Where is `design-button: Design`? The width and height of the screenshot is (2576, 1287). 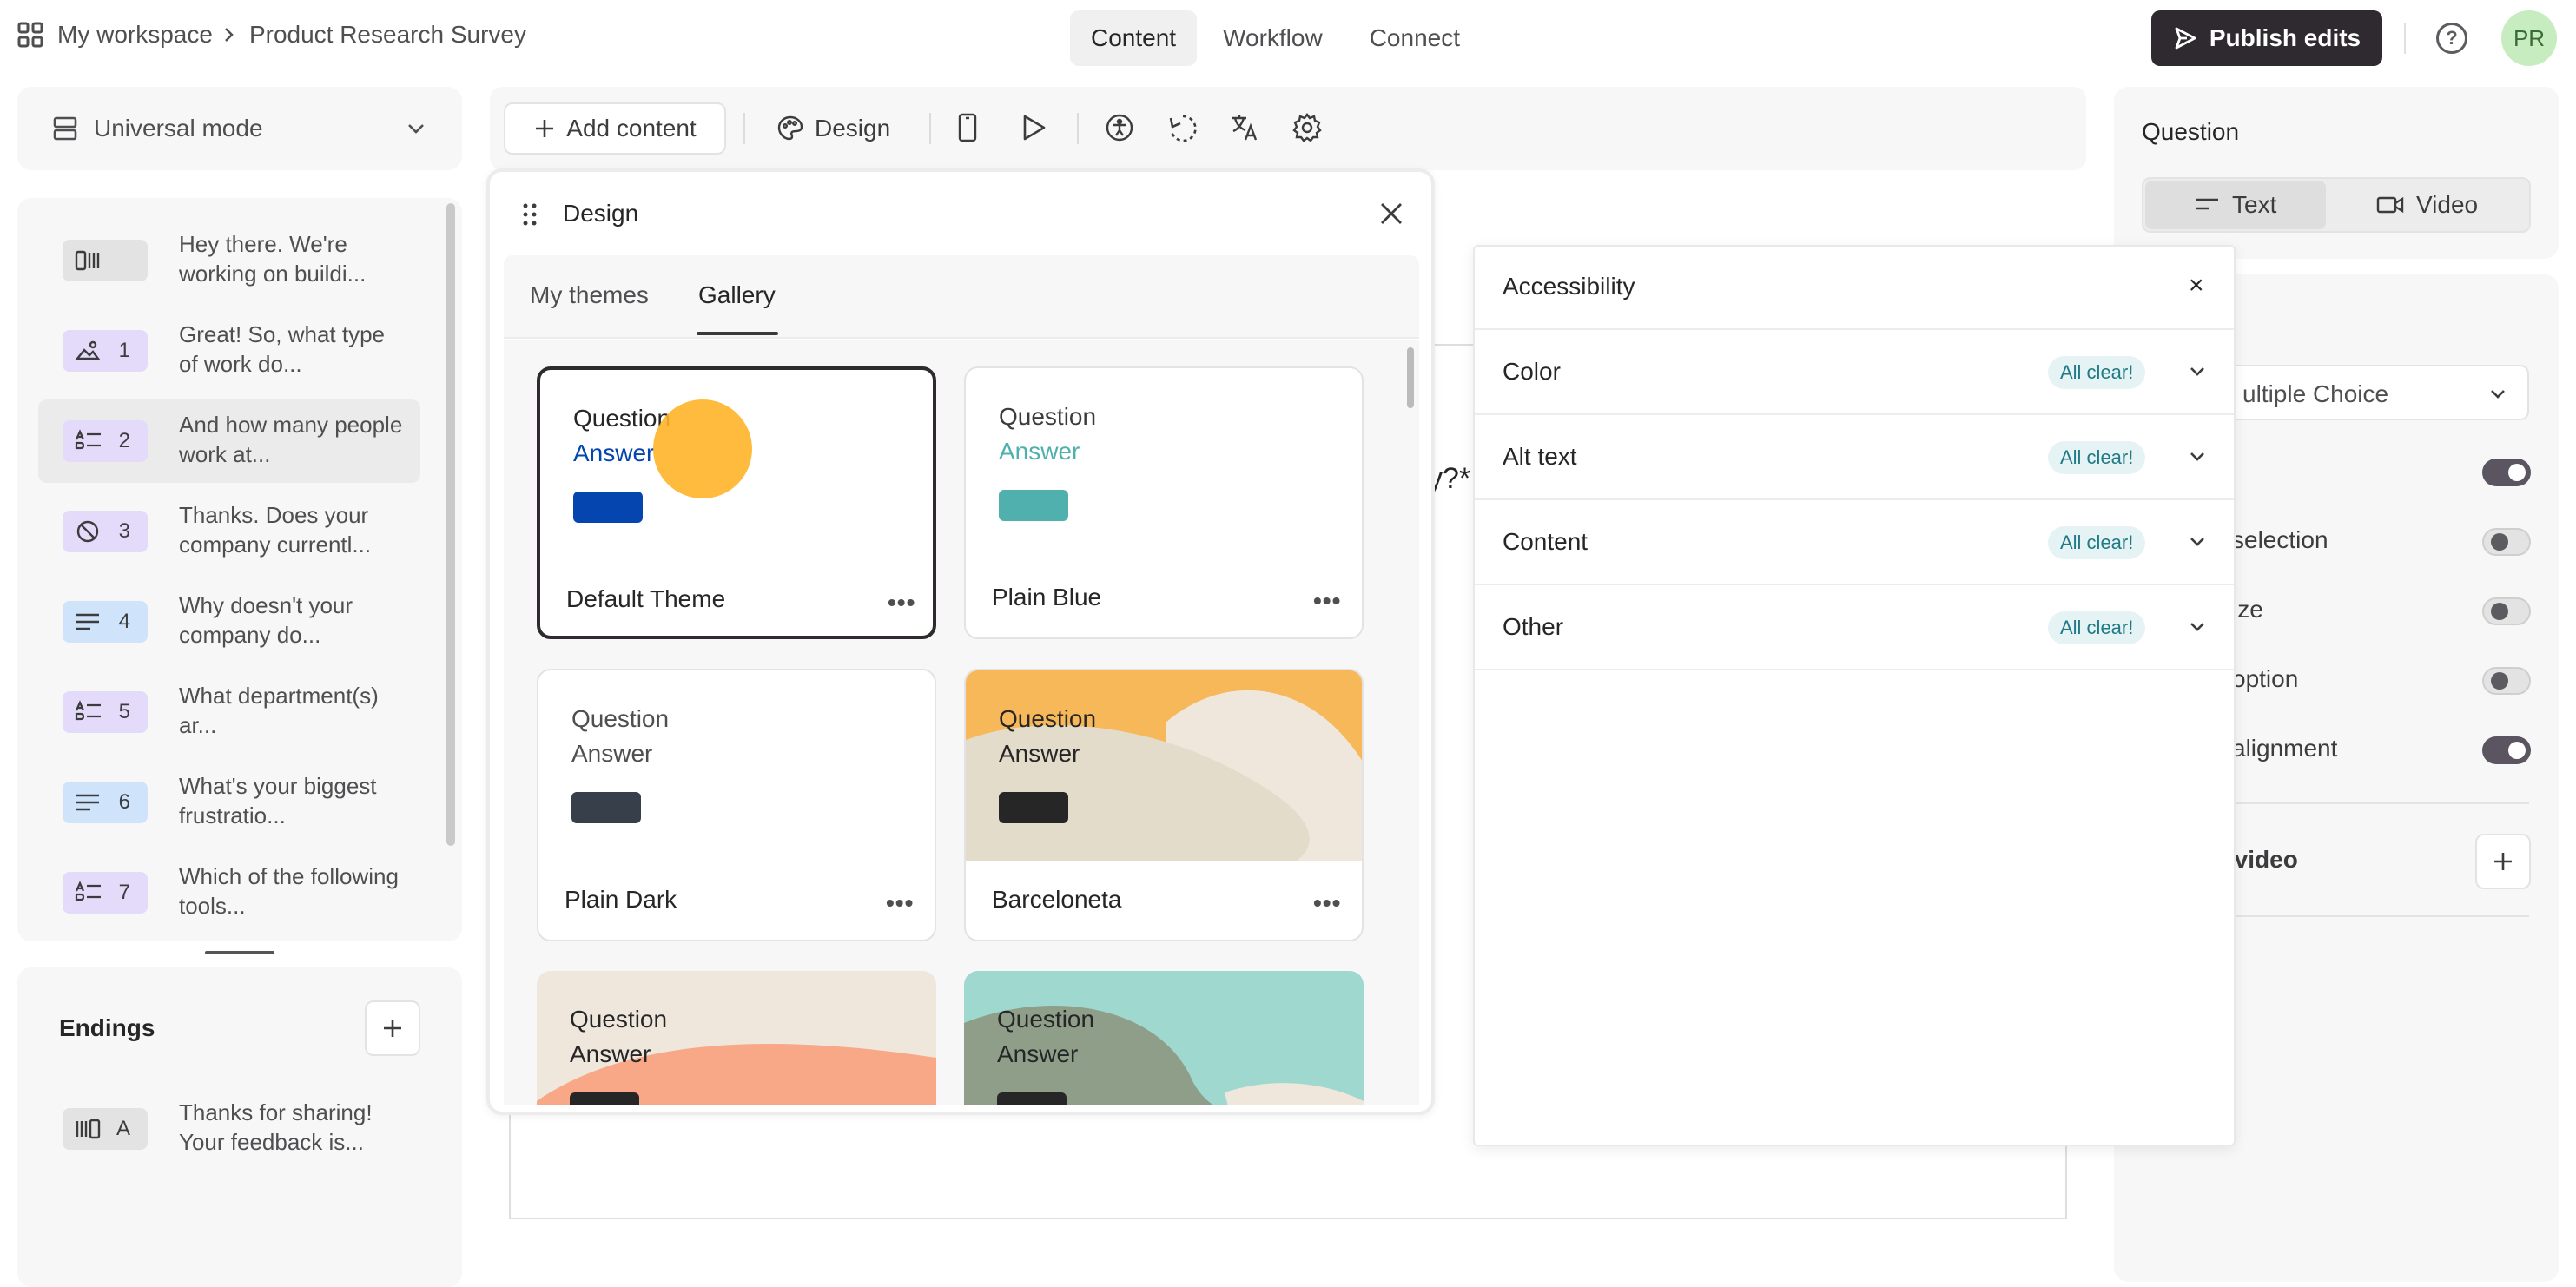
design-button: Design is located at coordinates (833, 128).